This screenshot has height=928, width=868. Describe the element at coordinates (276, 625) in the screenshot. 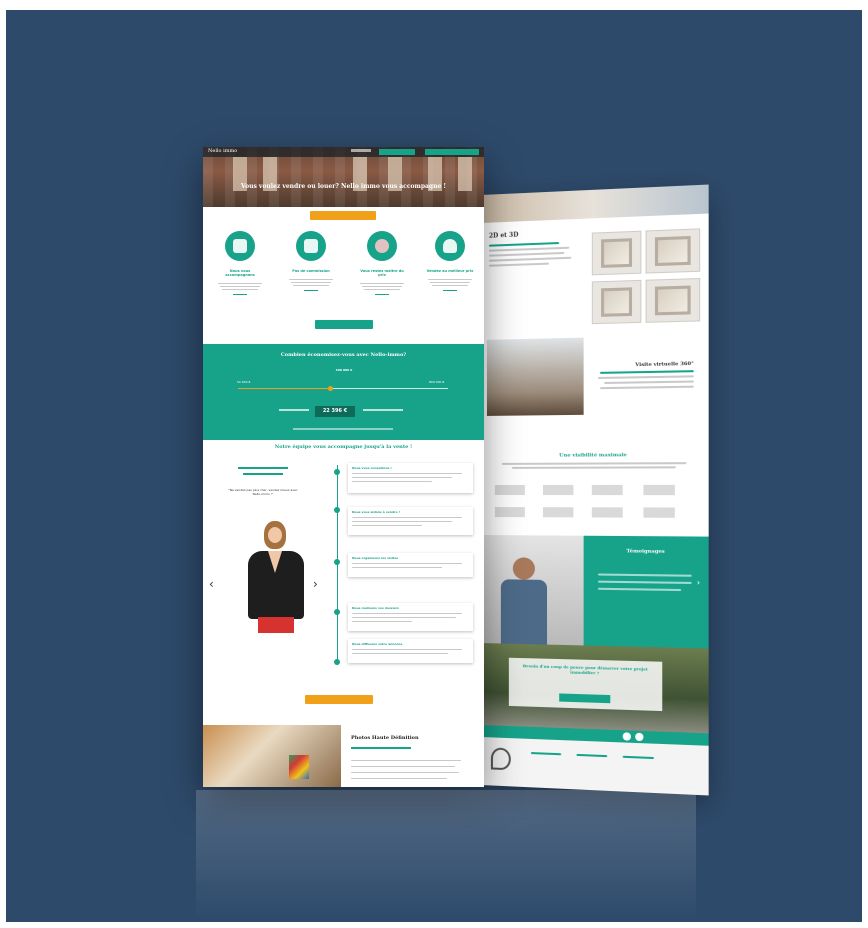

I see `person-trousers` at that location.